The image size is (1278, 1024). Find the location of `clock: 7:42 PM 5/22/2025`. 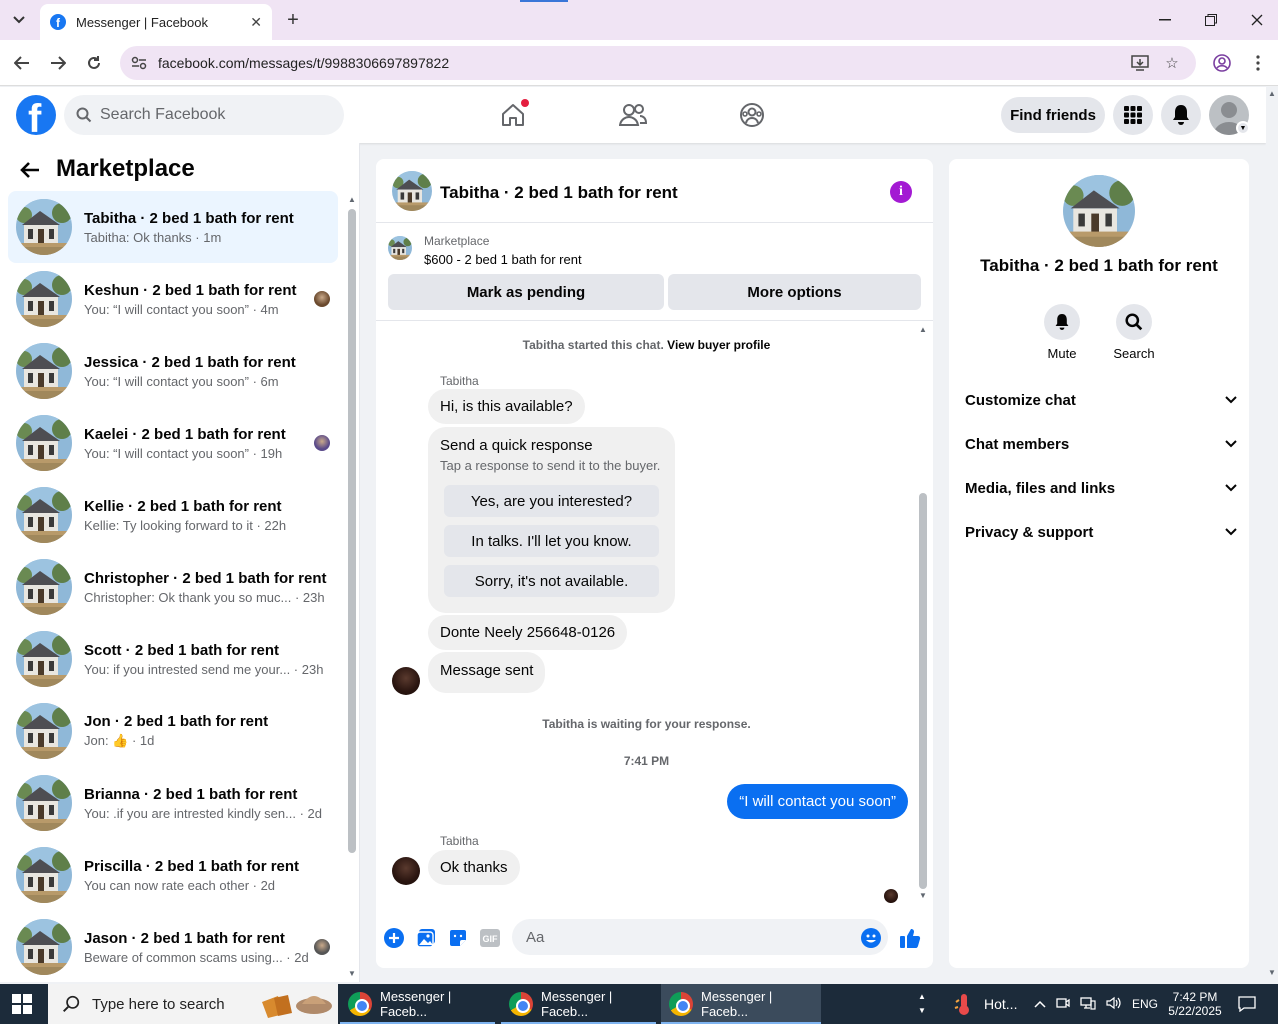

clock: 7:42 PM 5/22/2025 is located at coordinates (1195, 1004).